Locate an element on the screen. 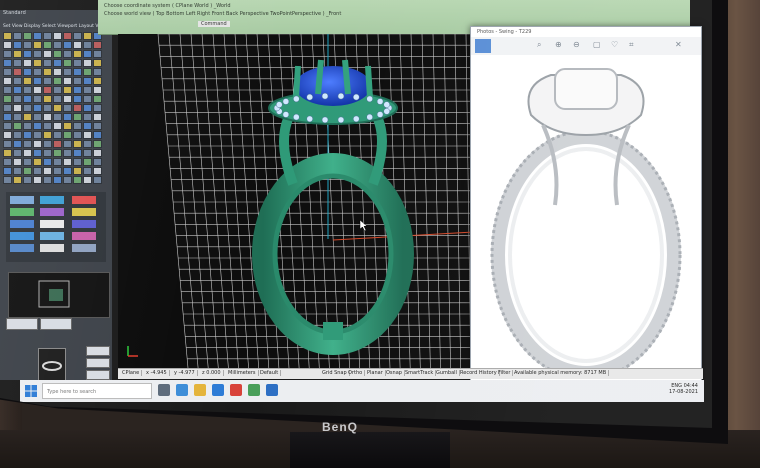  taskbar-search-input: Type here to search is located at coordinates (97, 391).